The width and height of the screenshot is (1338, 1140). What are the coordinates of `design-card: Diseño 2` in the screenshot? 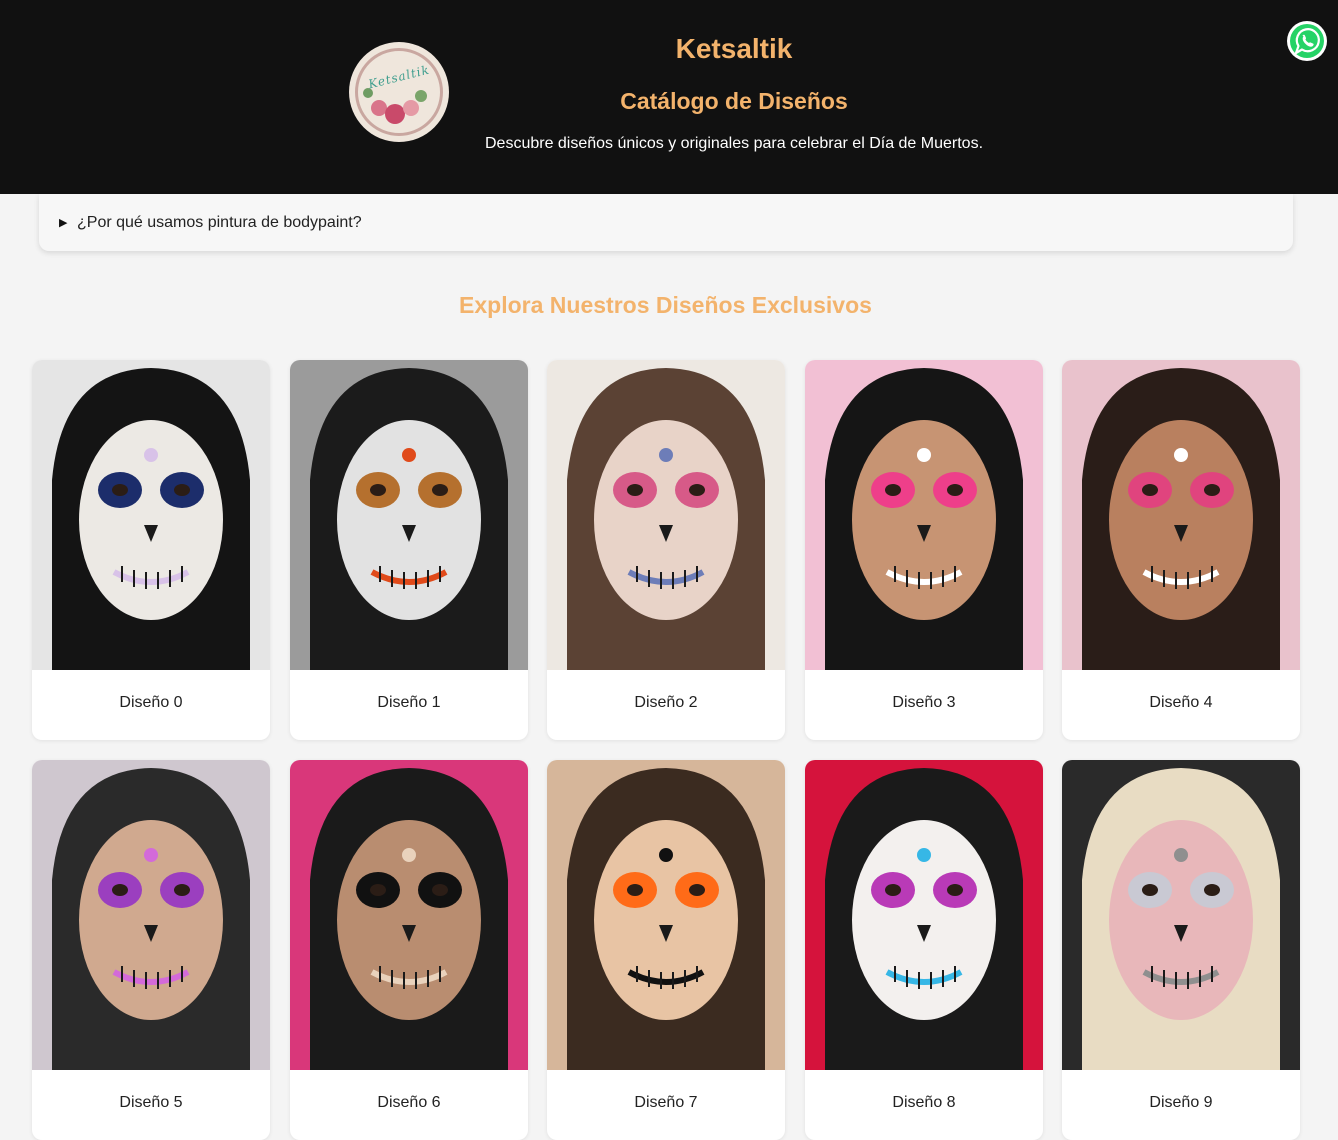 It's located at (666, 550).